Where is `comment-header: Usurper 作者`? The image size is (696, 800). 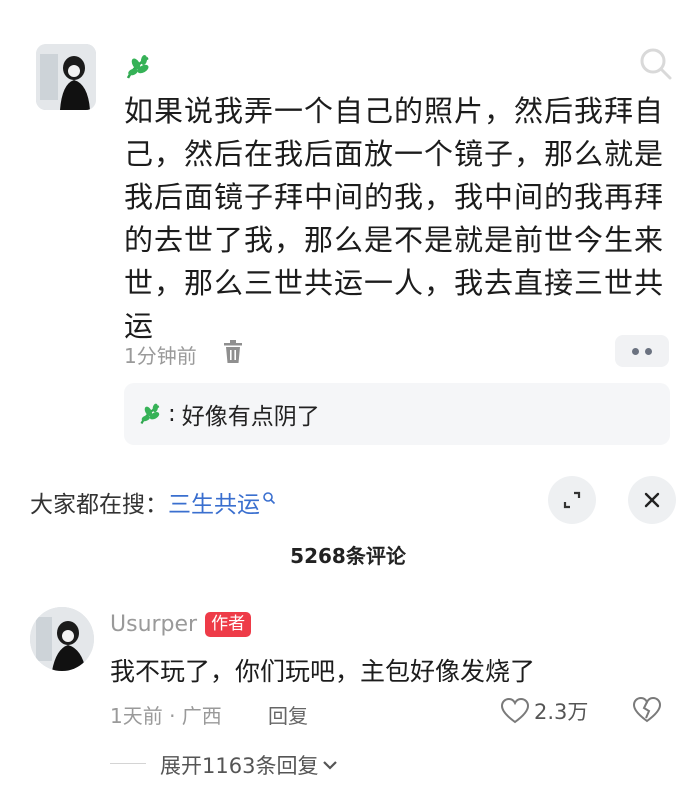
comment-header: Usurper 作者 is located at coordinates (181, 624).